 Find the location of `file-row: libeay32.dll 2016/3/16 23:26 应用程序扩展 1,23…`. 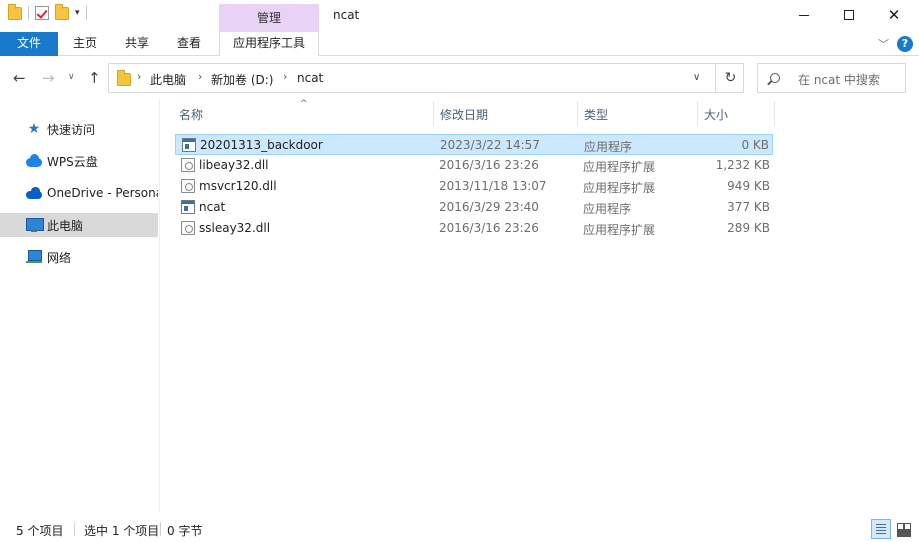

file-row: libeay32.dll 2016/3/16 23:26 应用程序扩展 1,23… is located at coordinates (474, 165).